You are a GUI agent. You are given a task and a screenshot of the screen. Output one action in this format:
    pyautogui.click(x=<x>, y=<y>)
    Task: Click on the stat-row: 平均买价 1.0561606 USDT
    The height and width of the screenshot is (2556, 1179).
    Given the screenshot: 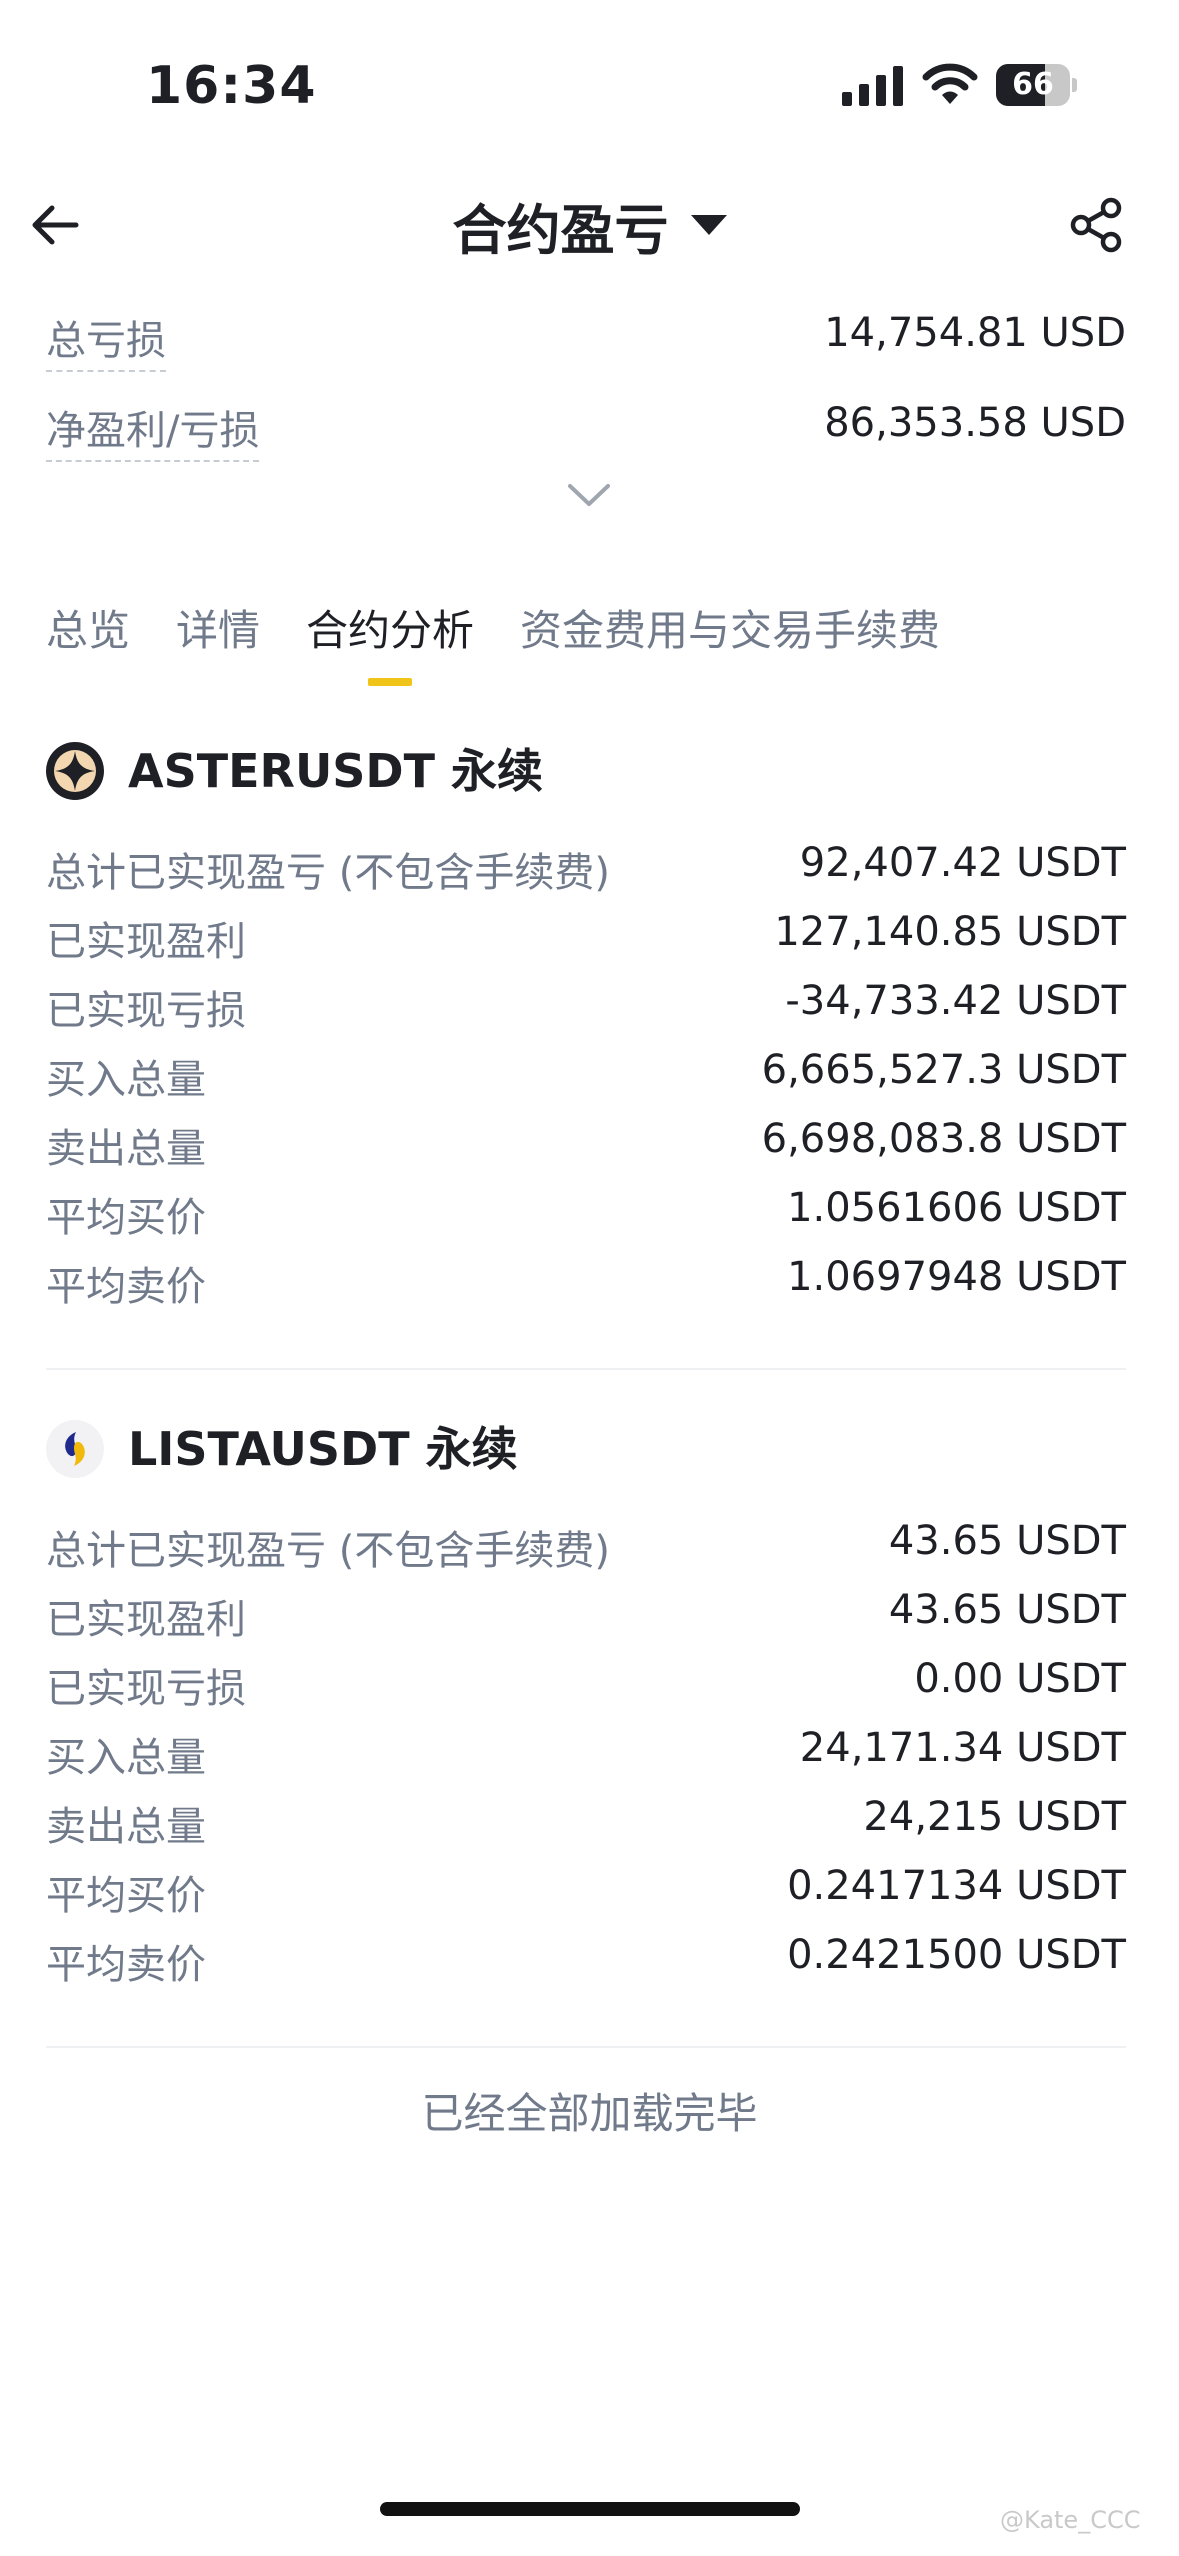 What is the action you would take?
    pyautogui.click(x=586, y=1209)
    